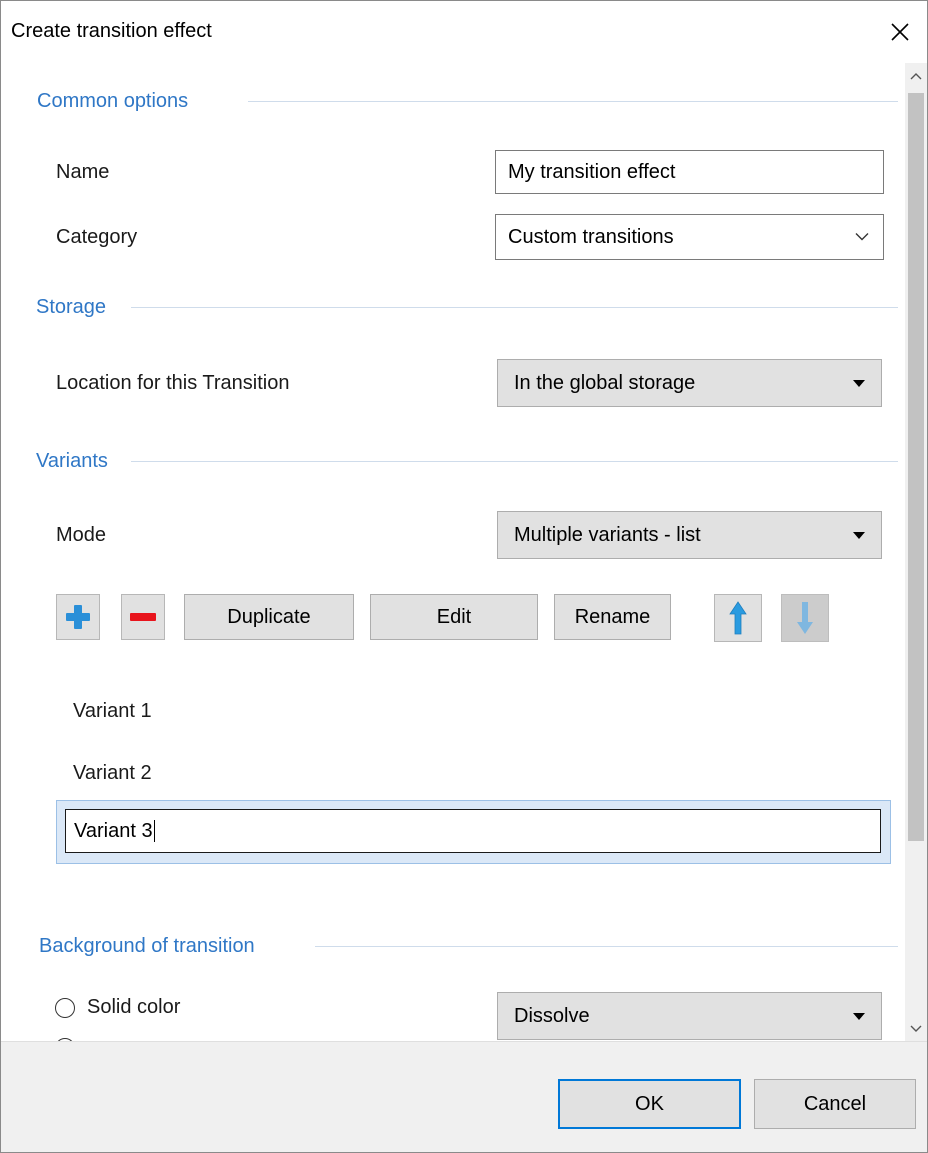 The image size is (928, 1153). Describe the element at coordinates (689, 1016) in the screenshot. I see `background-effect-dropdown: Dissolve` at that location.